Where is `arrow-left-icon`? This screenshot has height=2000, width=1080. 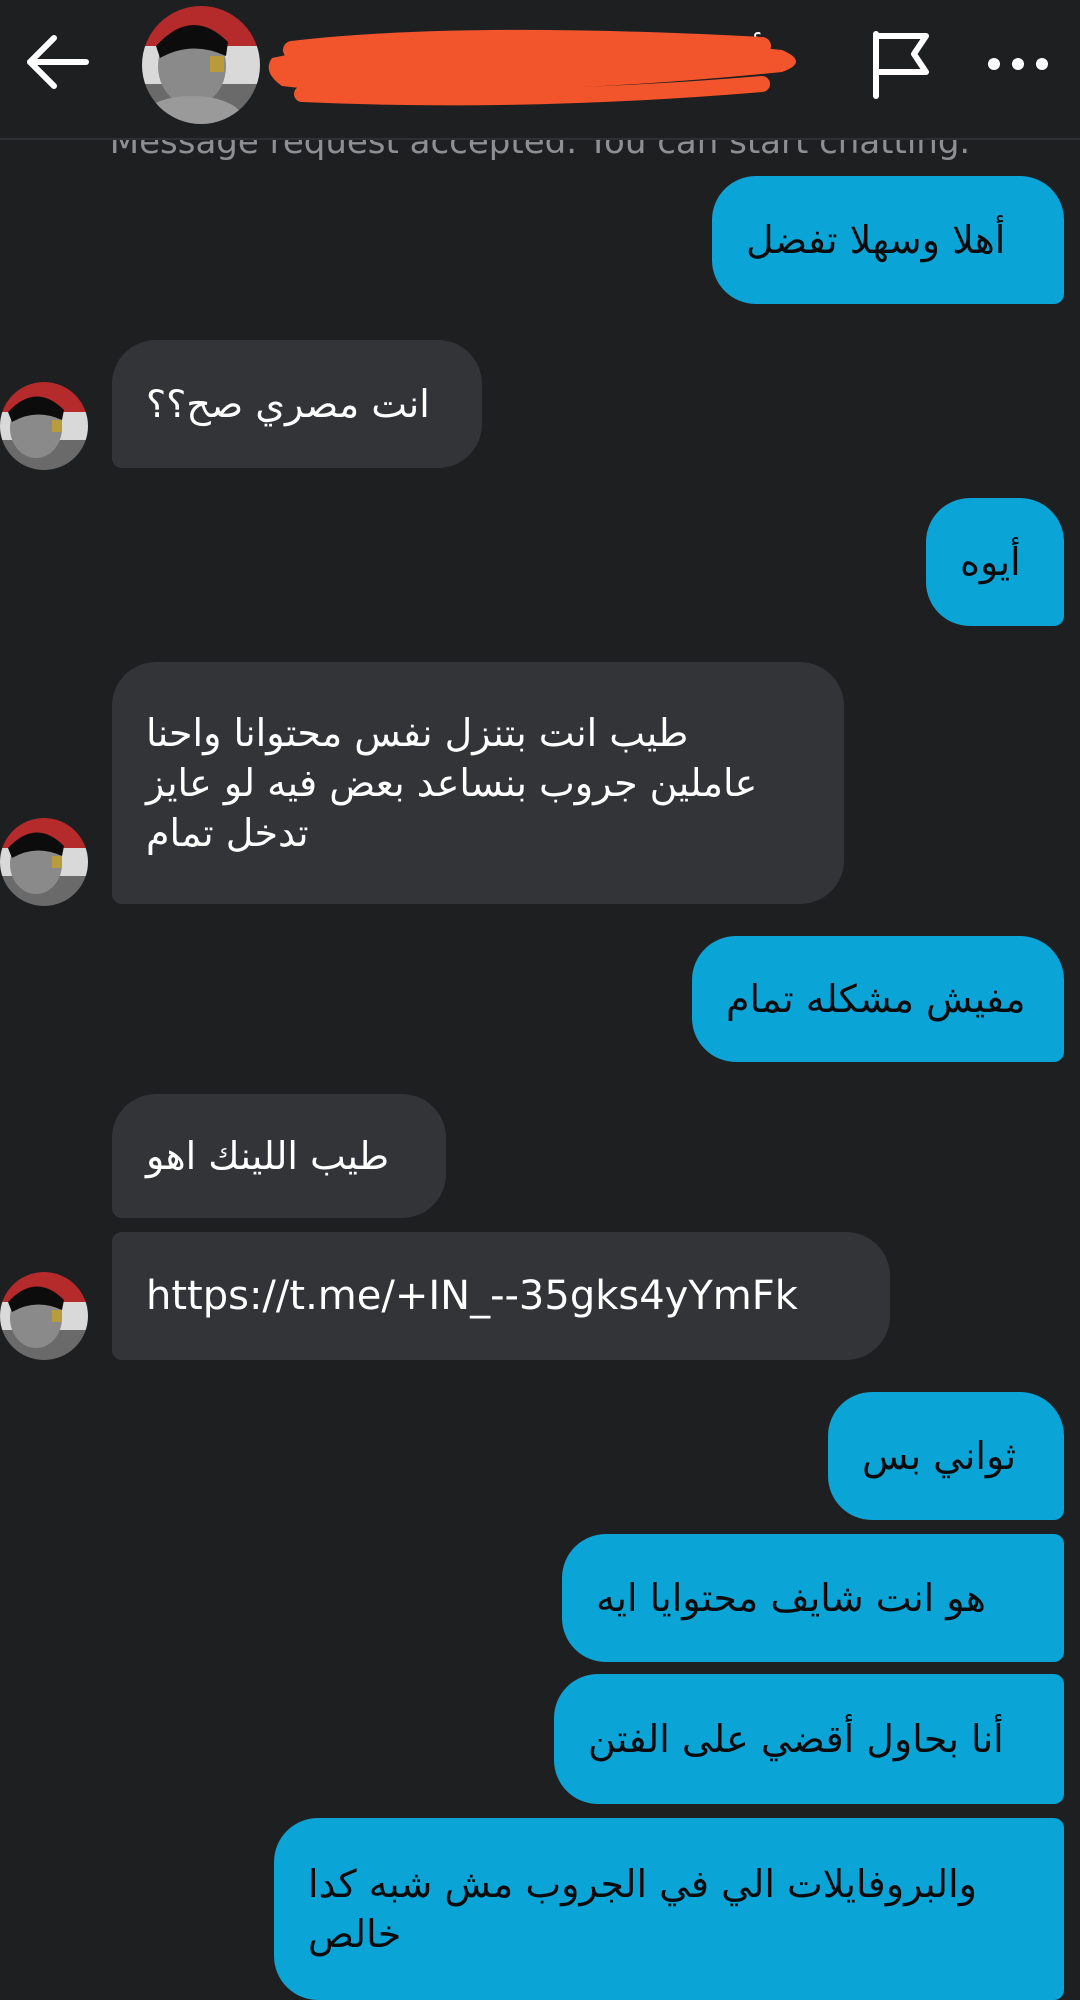 arrow-left-icon is located at coordinates (58, 62).